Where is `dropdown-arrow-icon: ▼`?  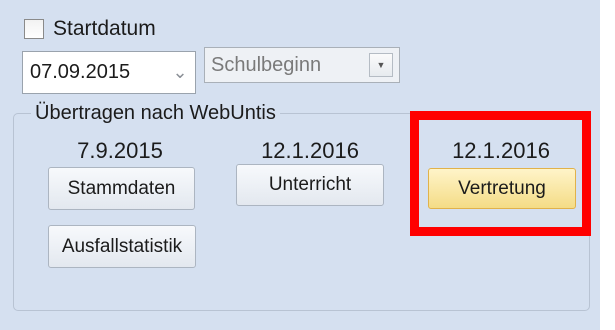
dropdown-arrow-icon: ▼ is located at coordinates (381, 65).